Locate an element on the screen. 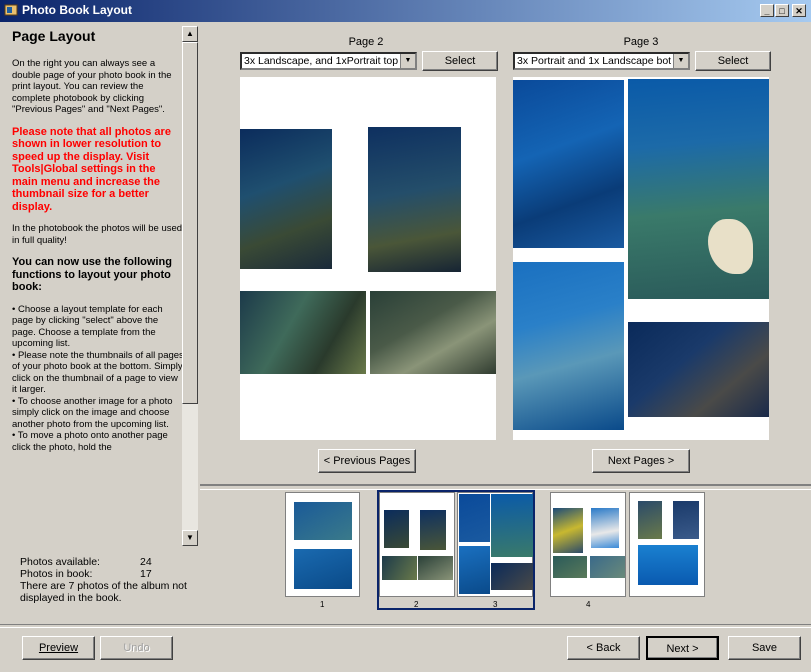  title-bar: Photo Book Layout _ □ ✕ is located at coordinates (405, 11).